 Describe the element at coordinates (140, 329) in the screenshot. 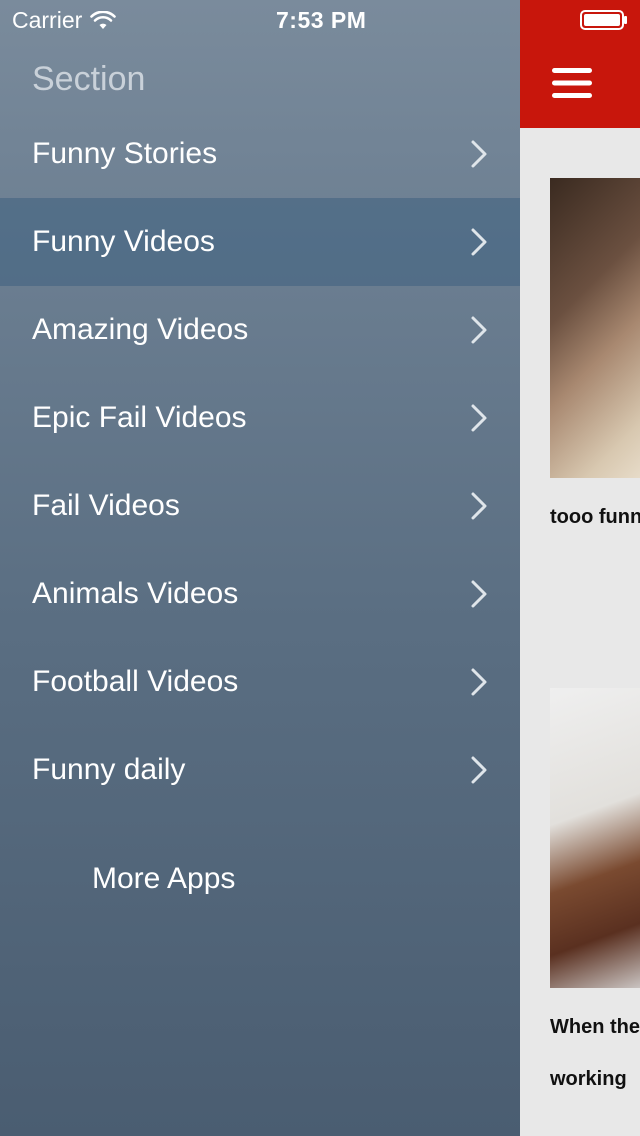

I see `menu-item-label: Amazing Videos` at that location.